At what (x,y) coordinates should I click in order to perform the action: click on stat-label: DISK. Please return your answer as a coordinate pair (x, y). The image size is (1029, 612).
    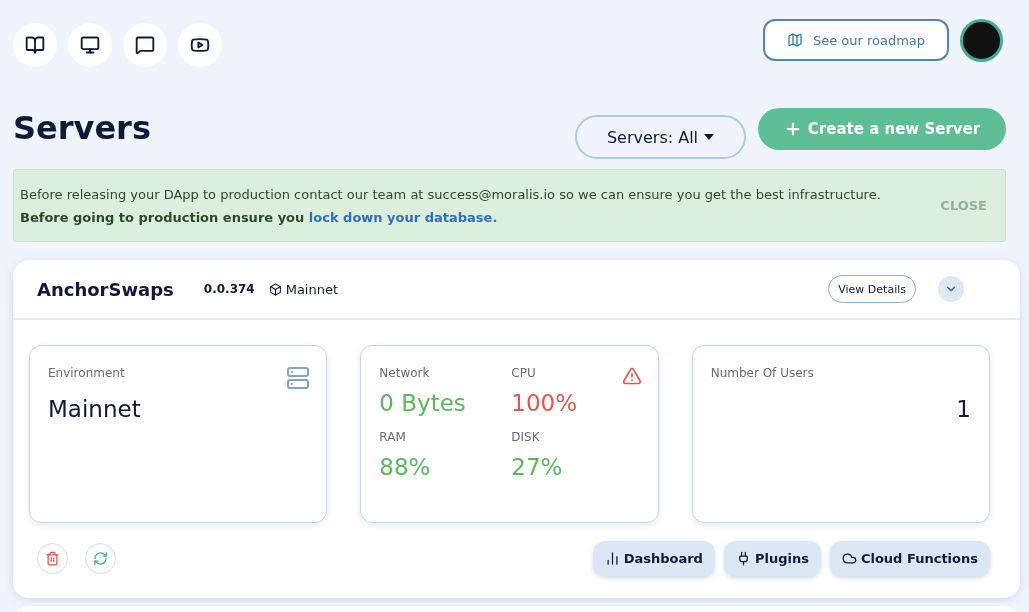
    Looking at the image, I should click on (525, 437).